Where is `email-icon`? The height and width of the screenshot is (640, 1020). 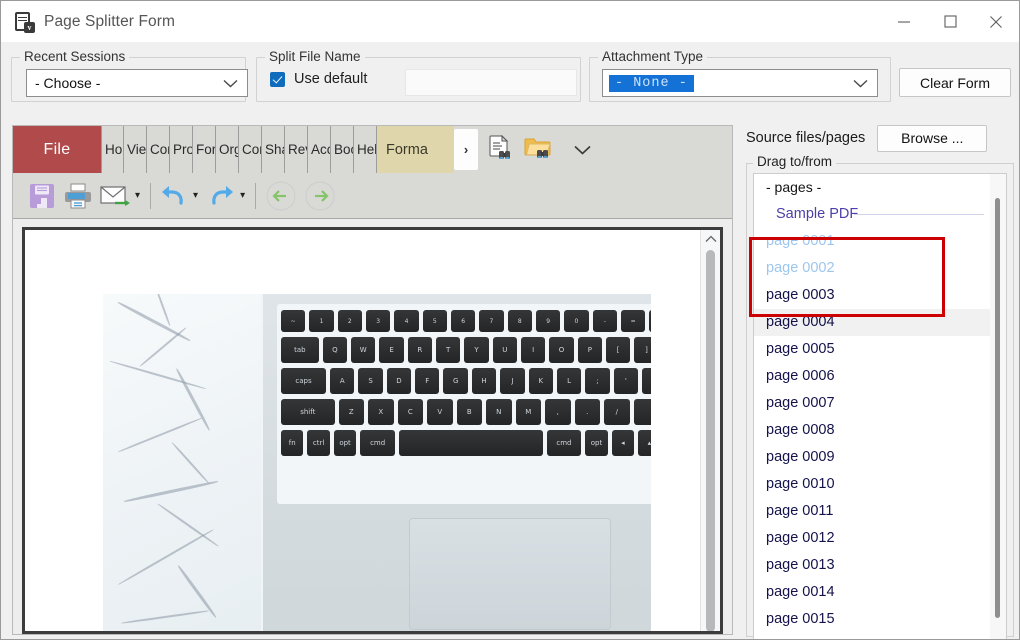
email-icon is located at coordinates (115, 195).